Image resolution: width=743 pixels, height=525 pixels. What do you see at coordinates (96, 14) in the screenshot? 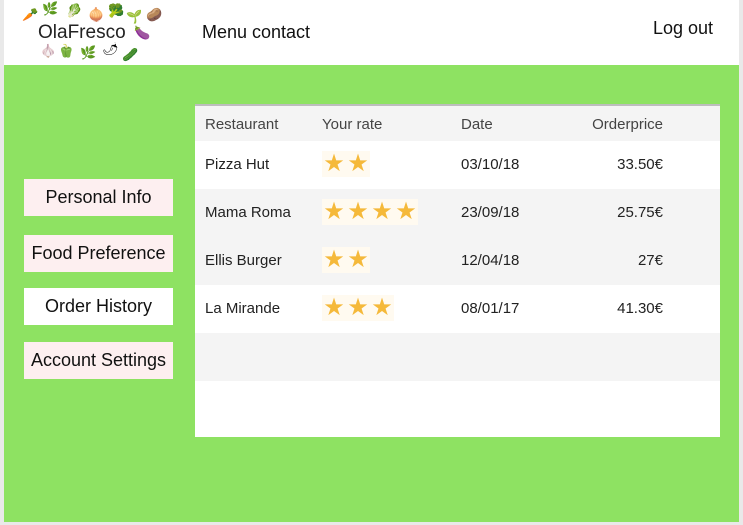
I see `turnip-icon: 🧅` at bounding box center [96, 14].